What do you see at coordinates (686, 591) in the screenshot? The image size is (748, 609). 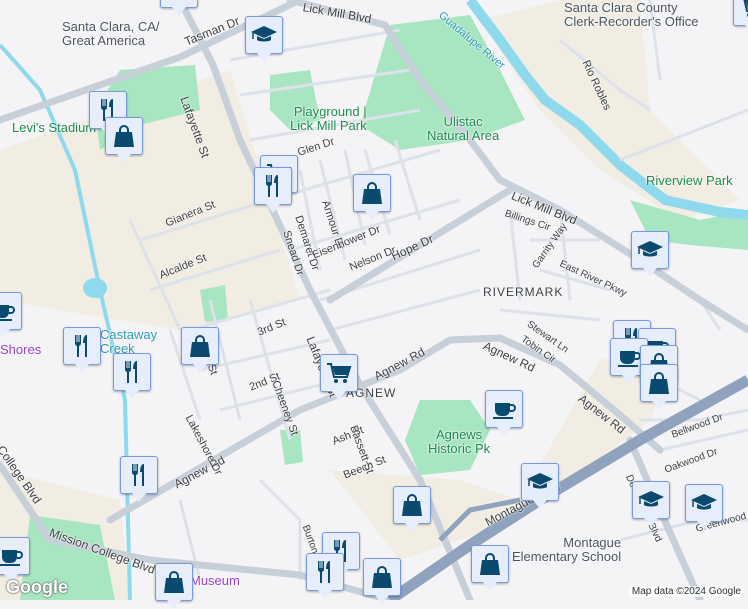 I see `map-attribution: Map data ©2024 Google` at bounding box center [686, 591].